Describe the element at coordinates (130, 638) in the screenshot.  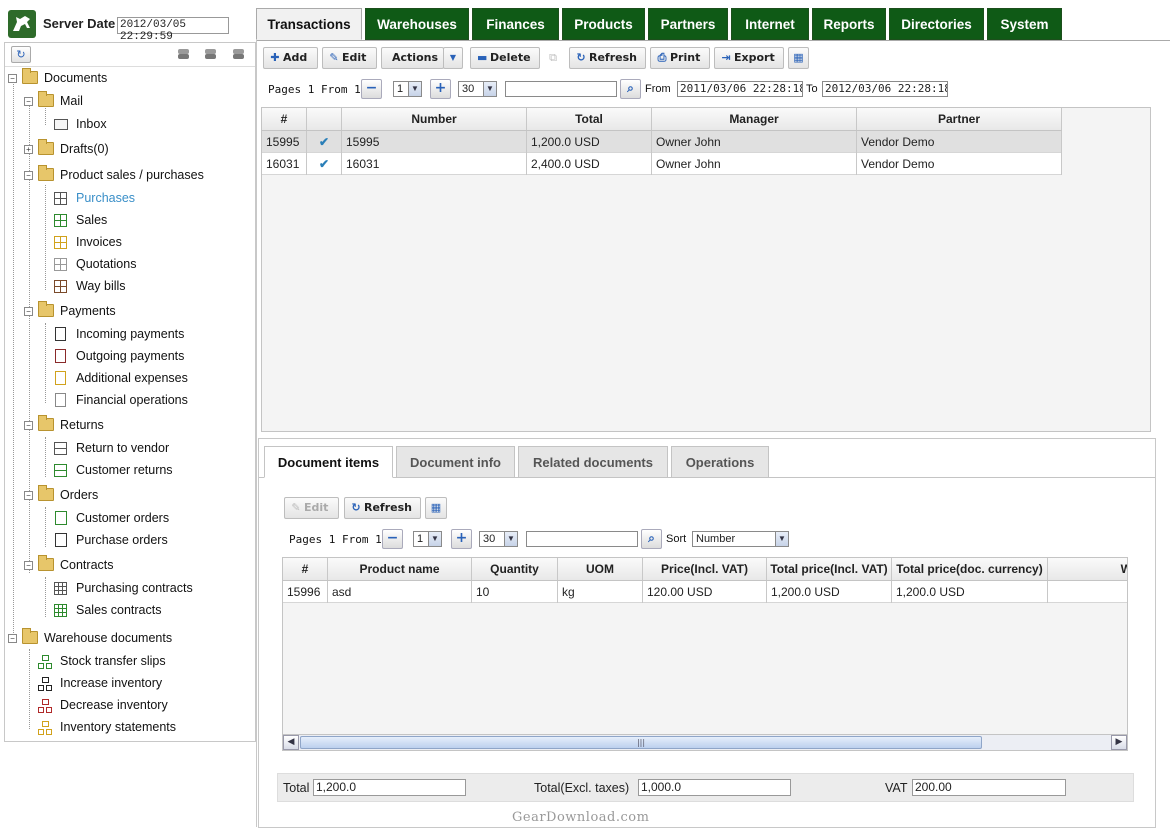
I see `tree-item-warehouse-documents: − Warehouse documents` at that location.